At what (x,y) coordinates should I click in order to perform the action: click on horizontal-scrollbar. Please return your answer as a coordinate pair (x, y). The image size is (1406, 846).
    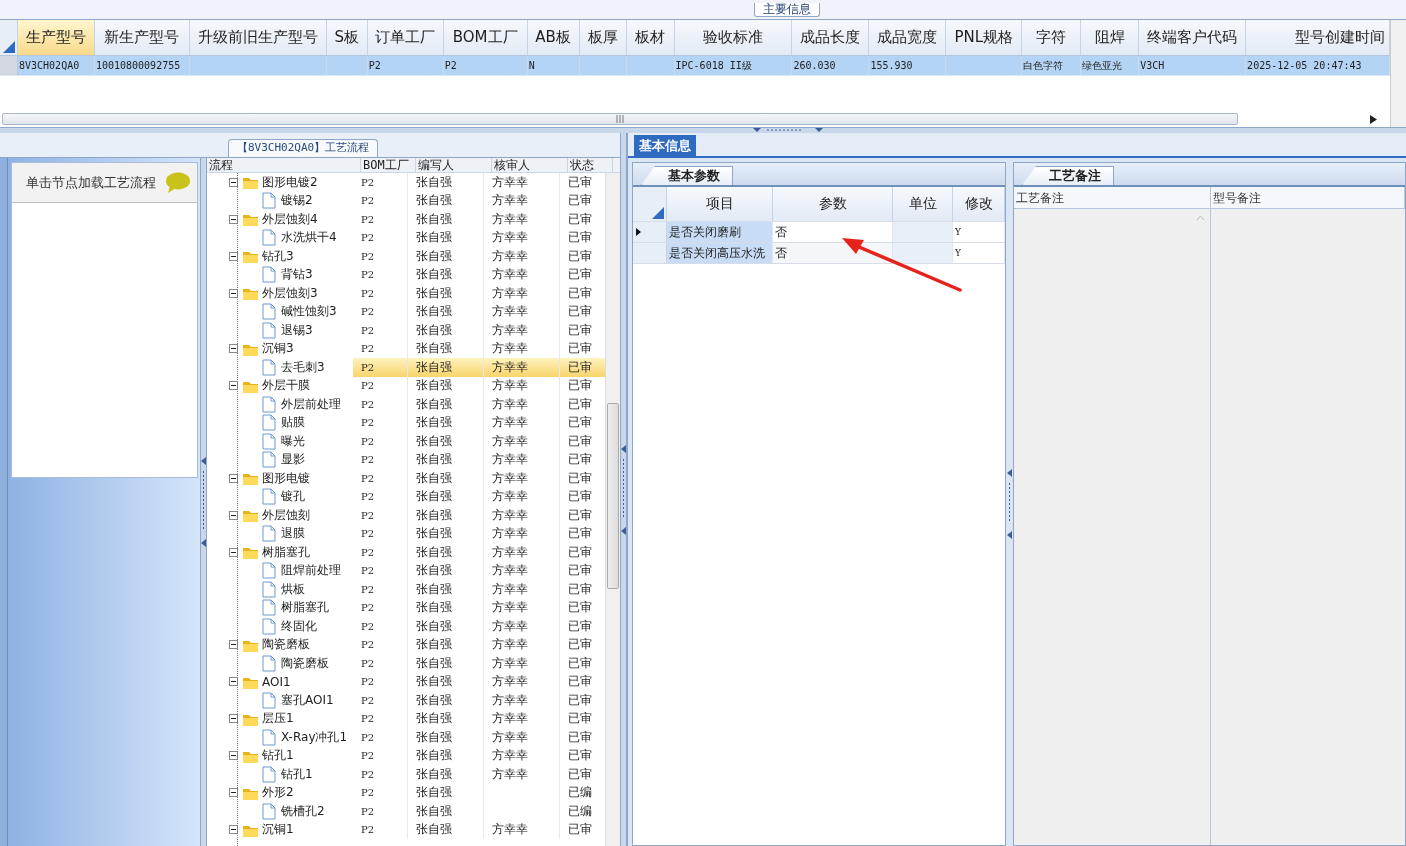
    Looking at the image, I should click on (620, 119).